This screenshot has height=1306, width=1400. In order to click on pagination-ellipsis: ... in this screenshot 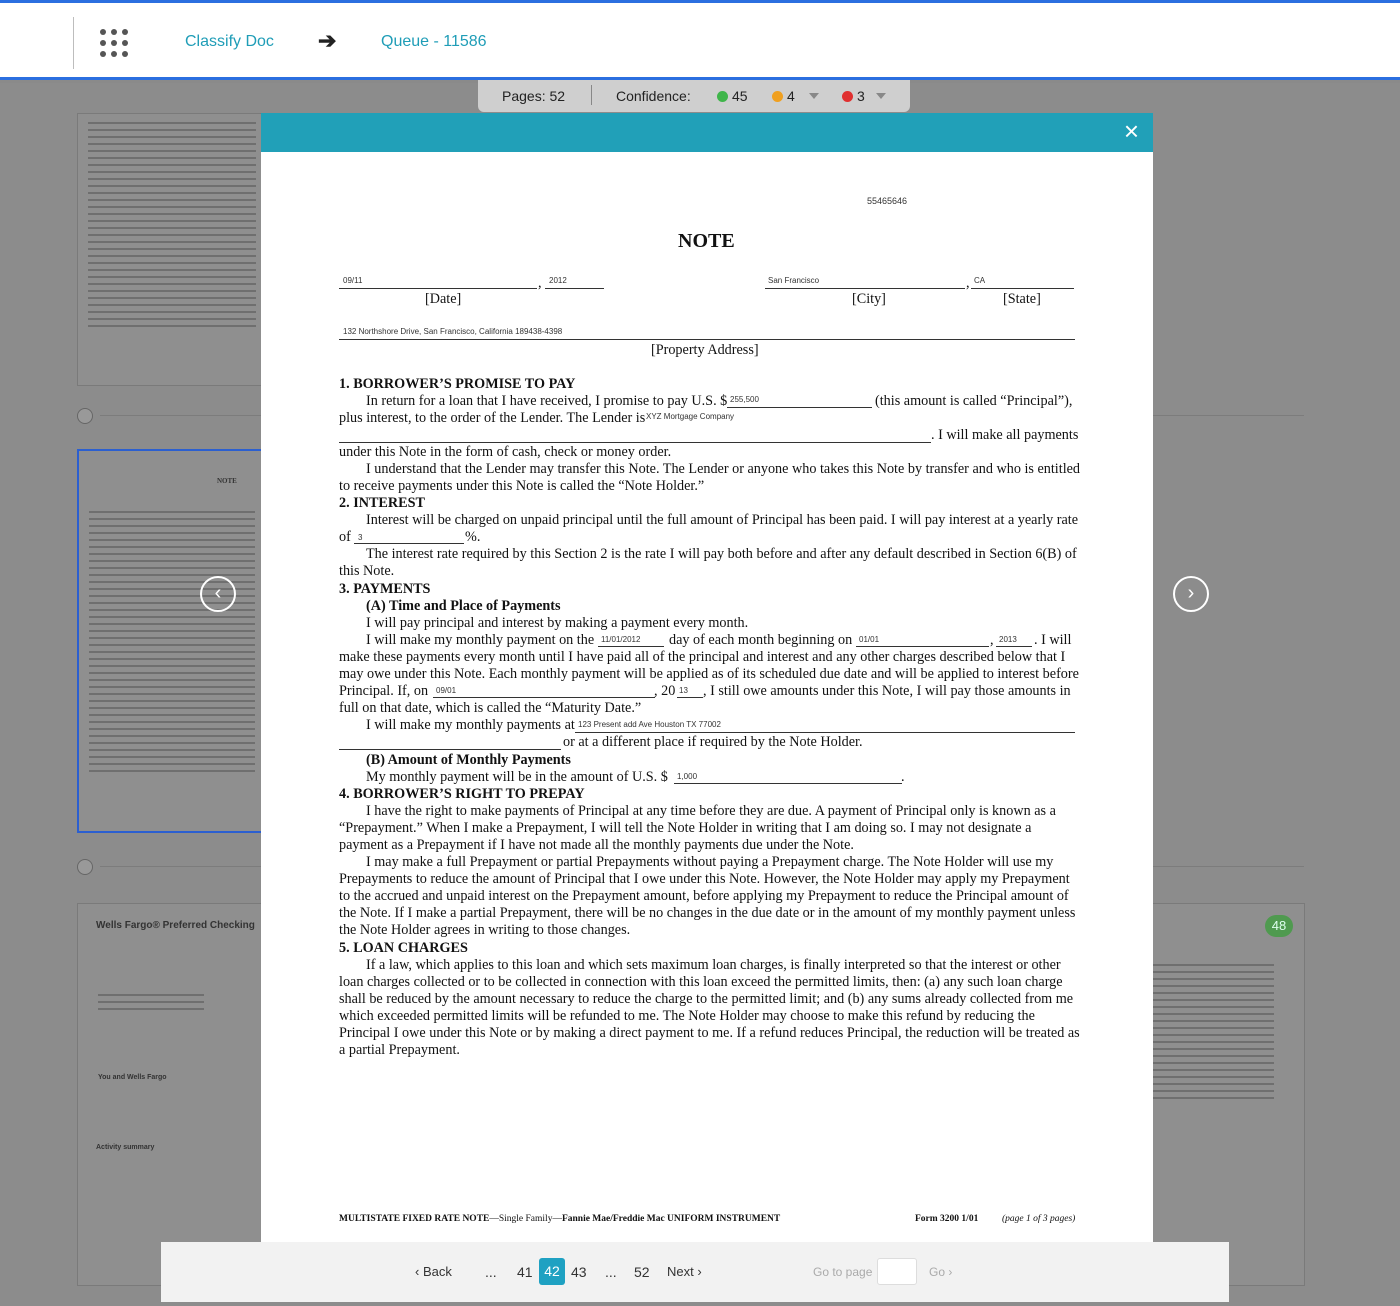, I will do `click(611, 1272)`.